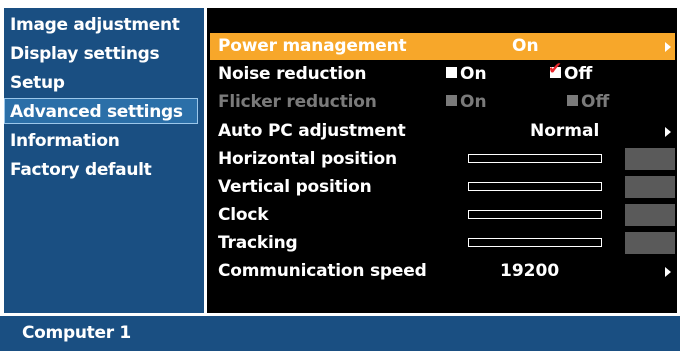  Describe the element at coordinates (34, 83) in the screenshot. I see `left-menu-item-setup: Setup` at that location.